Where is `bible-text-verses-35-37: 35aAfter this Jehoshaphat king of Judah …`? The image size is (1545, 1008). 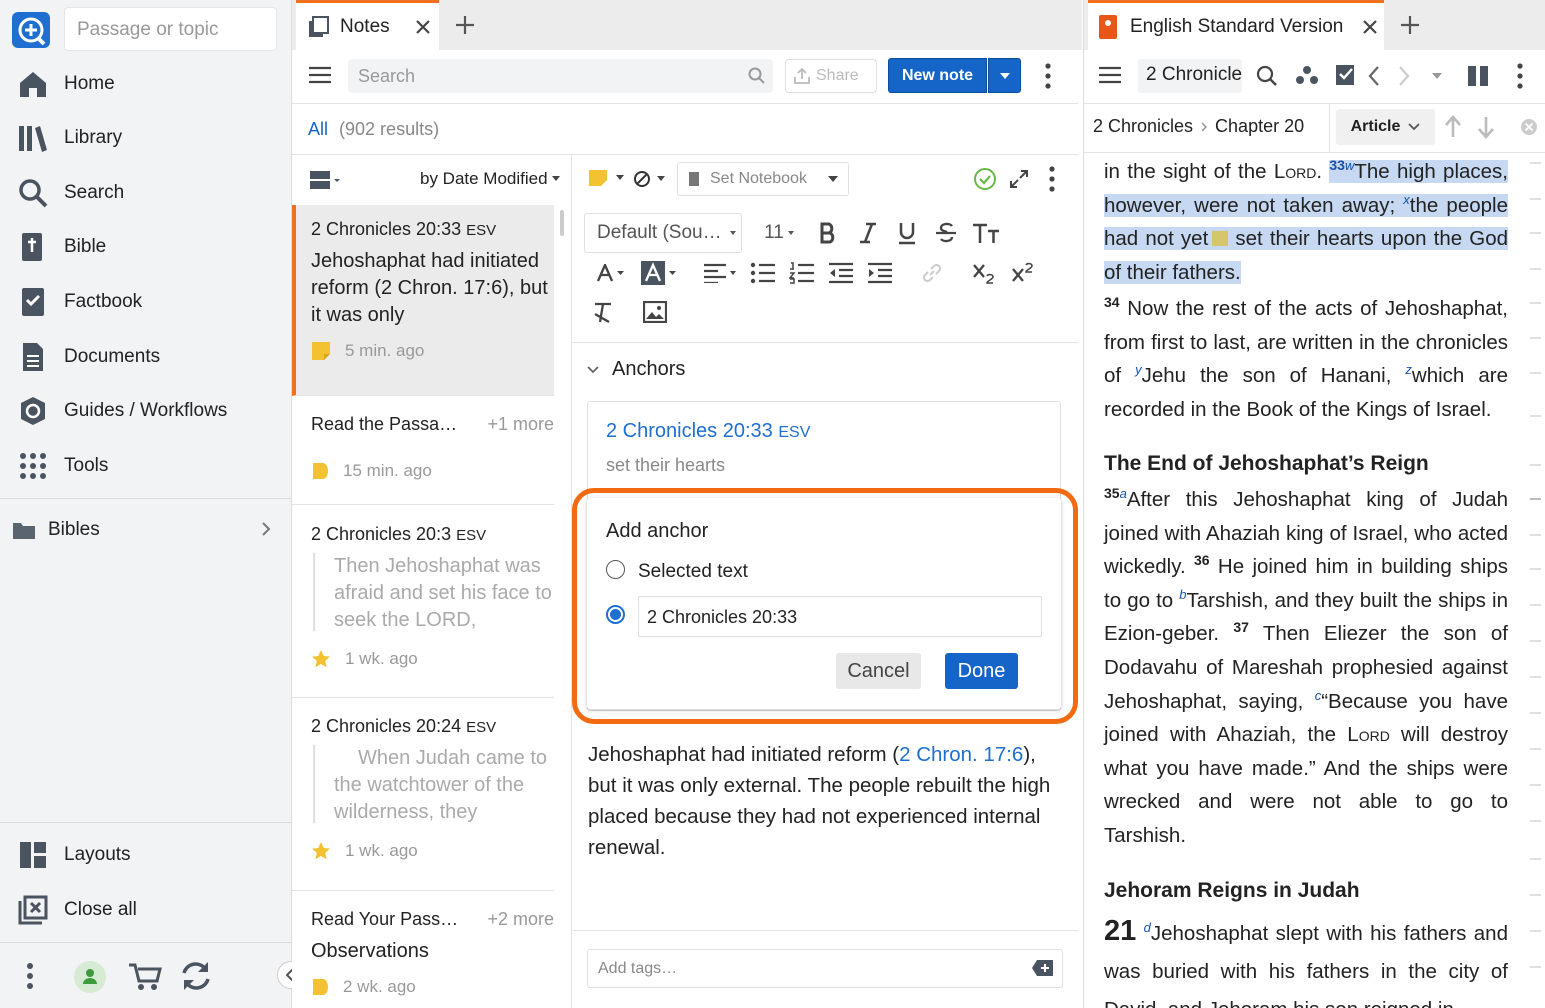 bible-text-verses-35-37: 35aAfter this Jehoshaphat king of Judah … is located at coordinates (1306, 668).